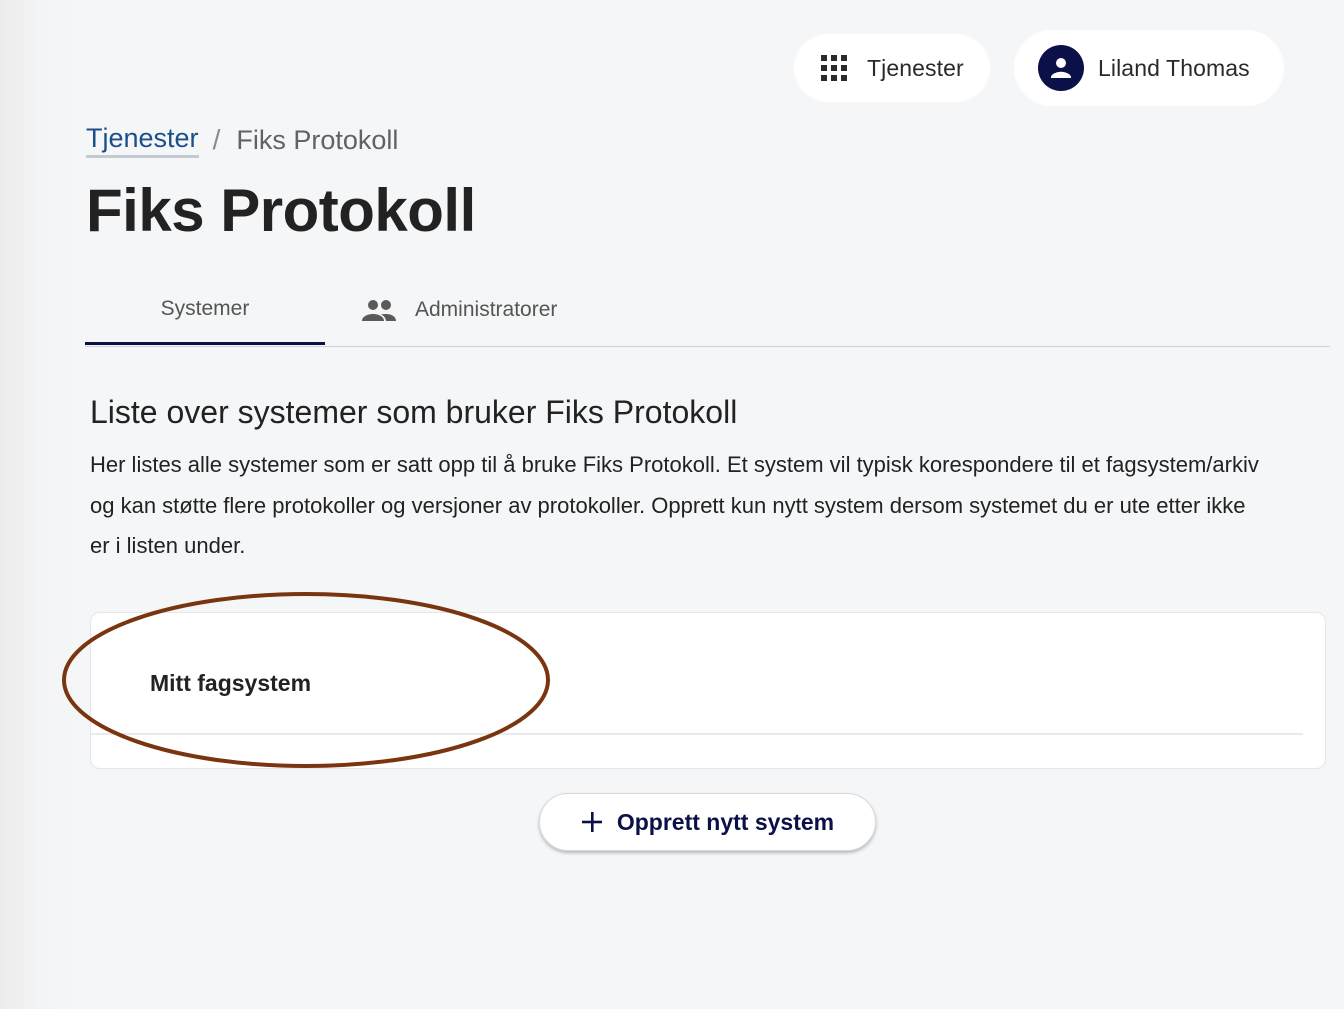 This screenshot has width=1344, height=1009. Describe the element at coordinates (281, 210) in the screenshot. I see `page-title: Fiks Protokoll` at that location.